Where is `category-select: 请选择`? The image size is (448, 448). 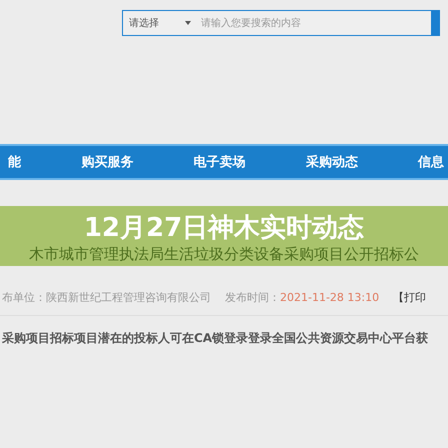
category-select: 请选择 is located at coordinates (161, 23).